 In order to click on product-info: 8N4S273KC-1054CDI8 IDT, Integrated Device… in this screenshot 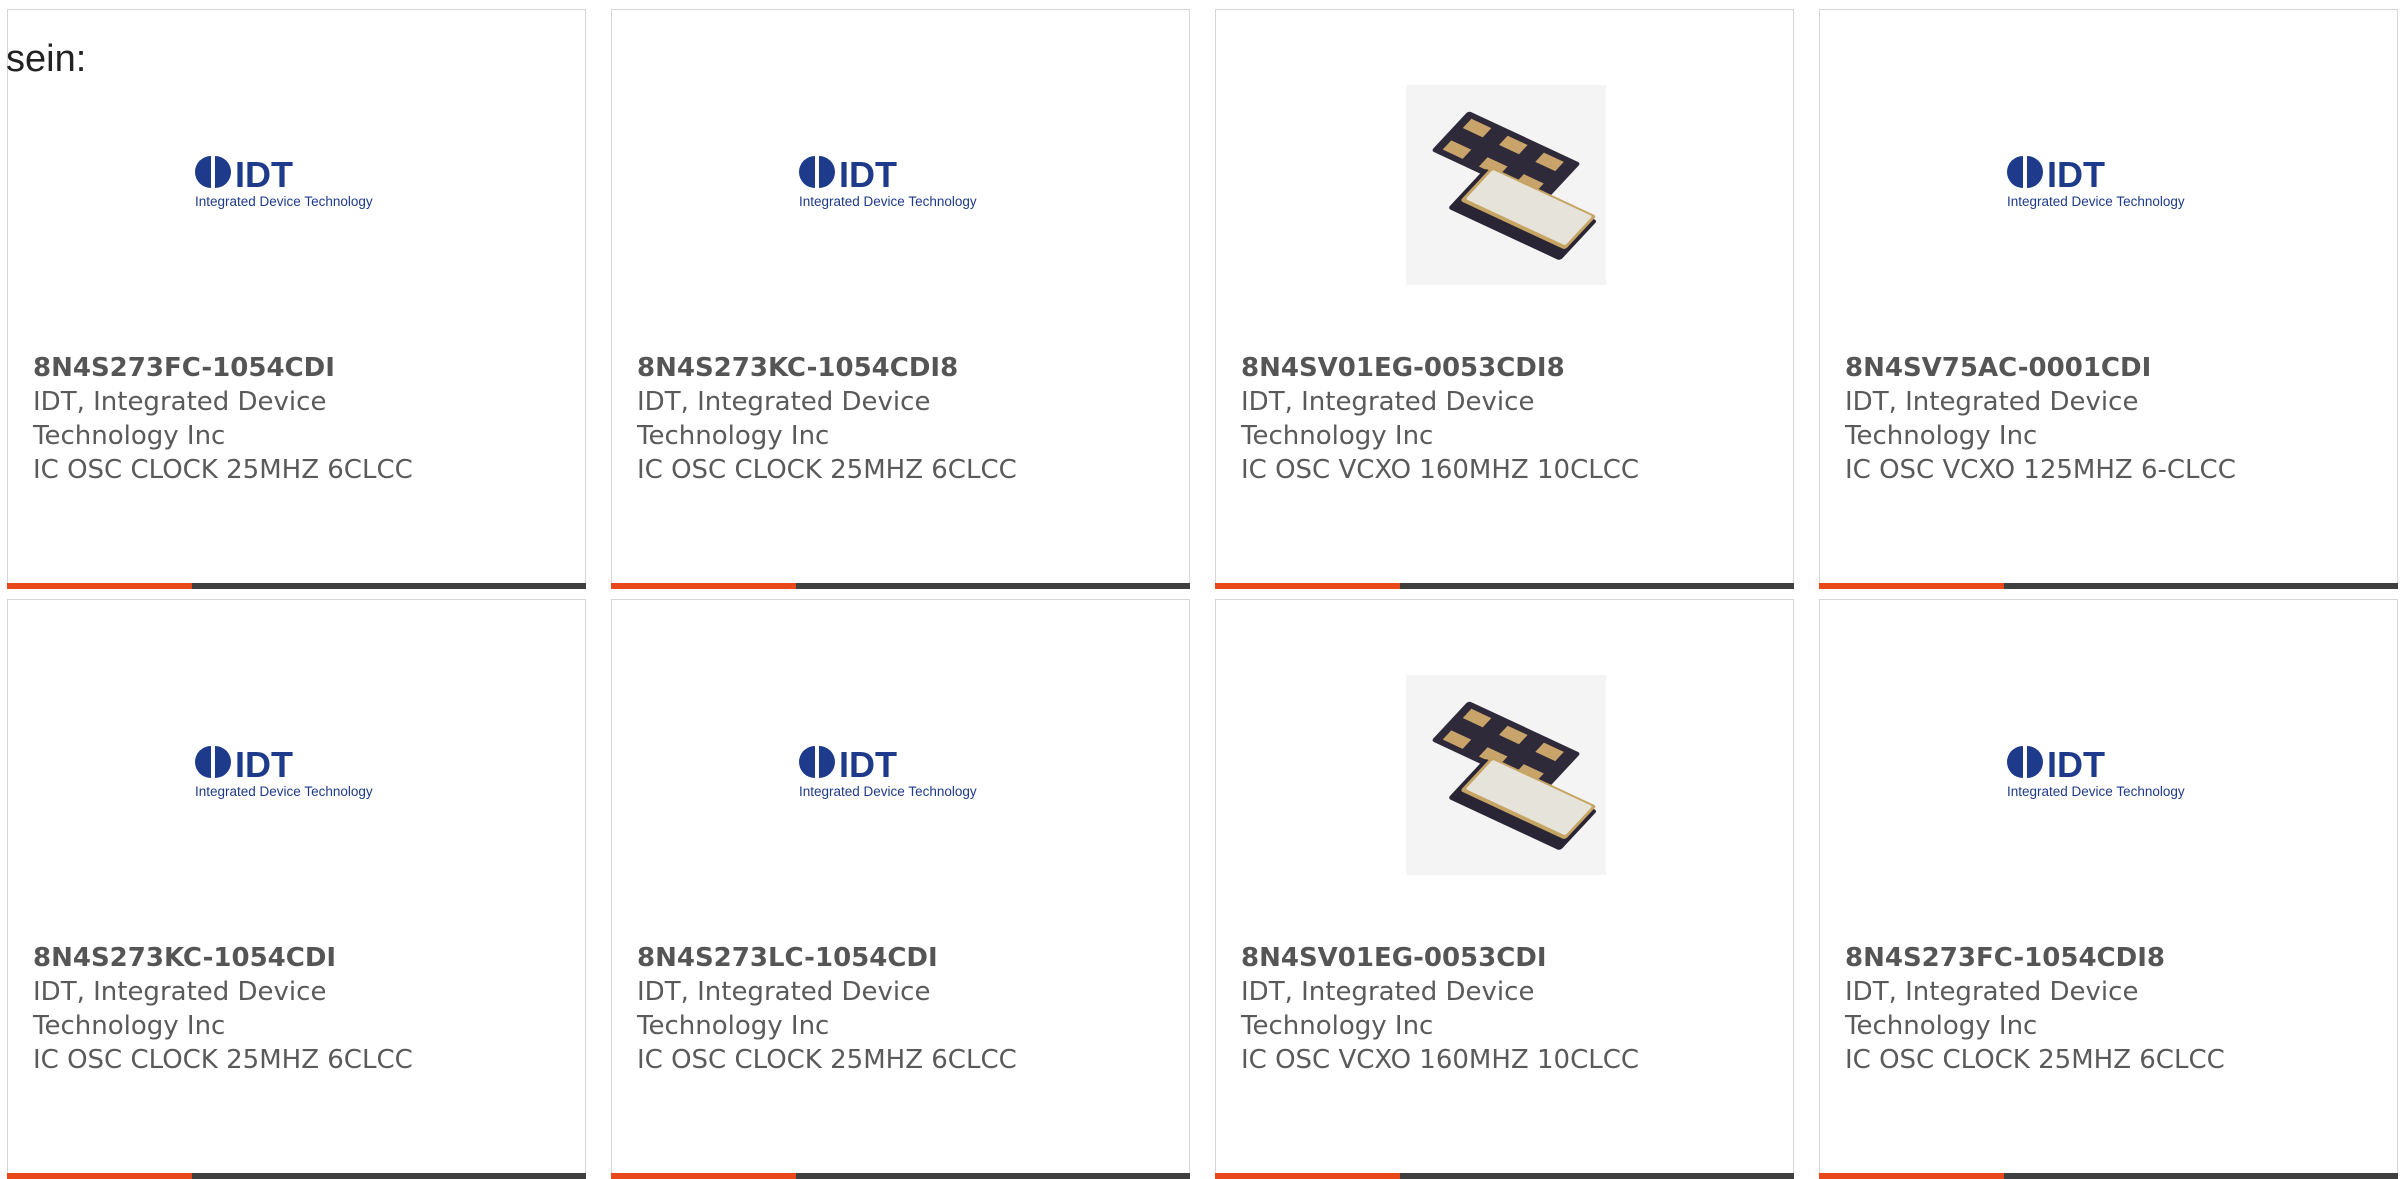, I will do `click(857, 419)`.